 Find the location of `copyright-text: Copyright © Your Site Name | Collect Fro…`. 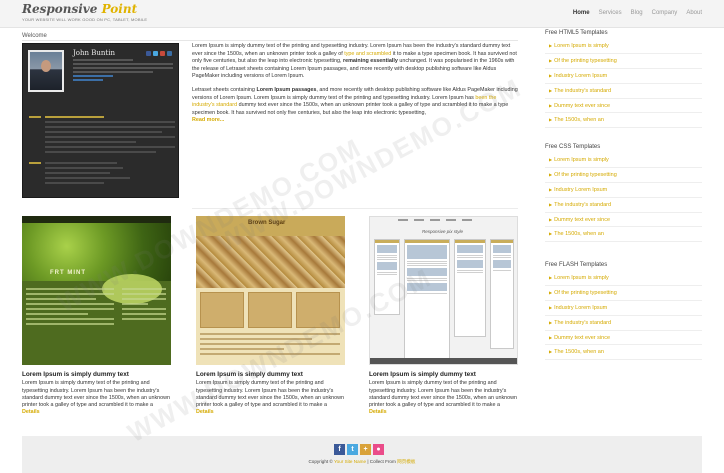

copyright-text: Copyright © Your Site Name | Collect Fro… is located at coordinates (362, 462).